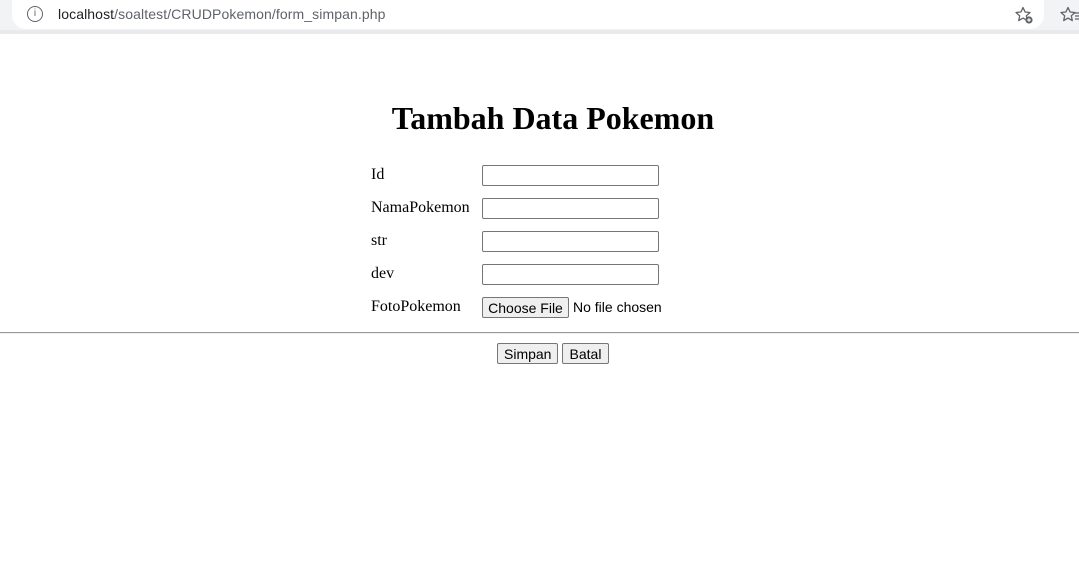 The height and width of the screenshot is (585, 1079). Describe the element at coordinates (379, 240) in the screenshot. I see `str-label: str` at that location.